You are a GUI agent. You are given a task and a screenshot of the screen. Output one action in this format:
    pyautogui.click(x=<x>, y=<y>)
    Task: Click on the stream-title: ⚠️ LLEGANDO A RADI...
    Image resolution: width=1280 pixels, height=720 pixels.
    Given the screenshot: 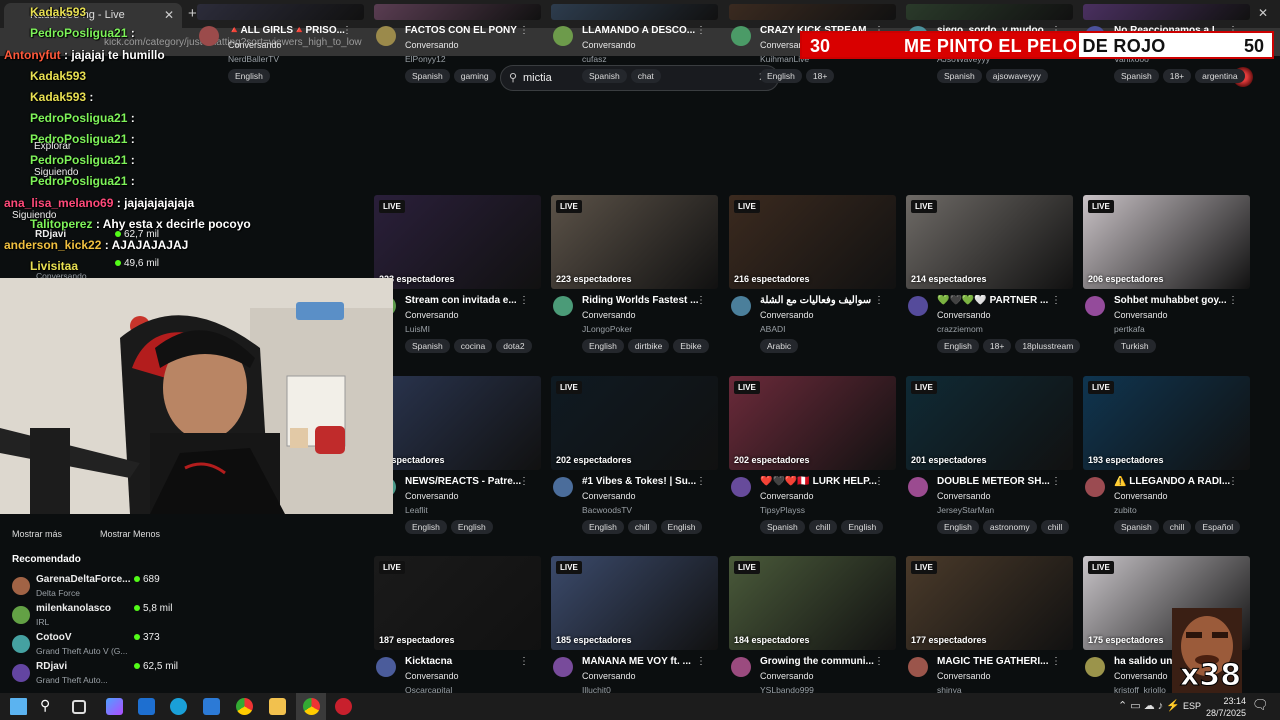 What is the action you would take?
    pyautogui.click(x=1174, y=481)
    